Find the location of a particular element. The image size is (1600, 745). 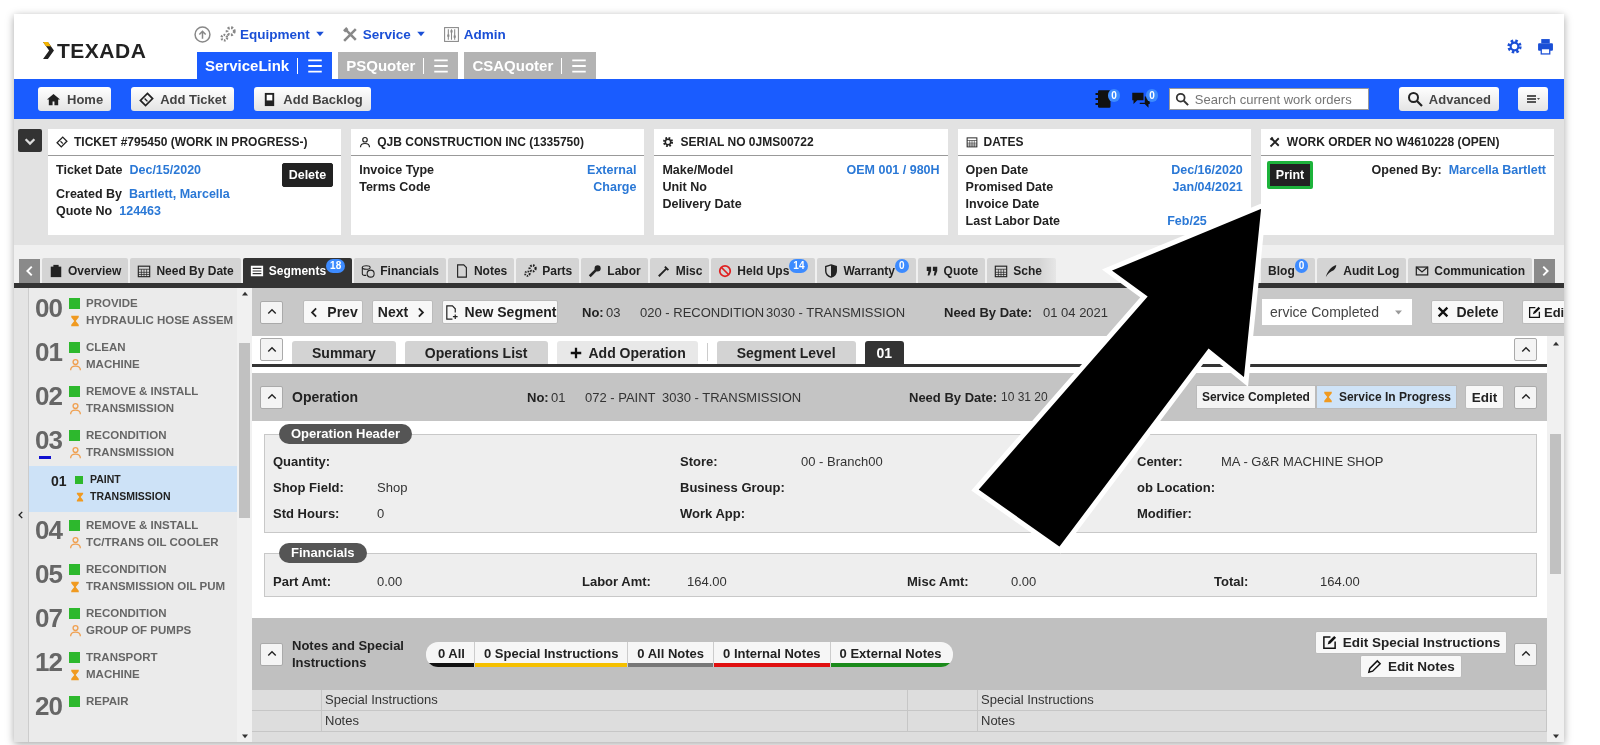

tab: Quote is located at coordinates (951, 270).